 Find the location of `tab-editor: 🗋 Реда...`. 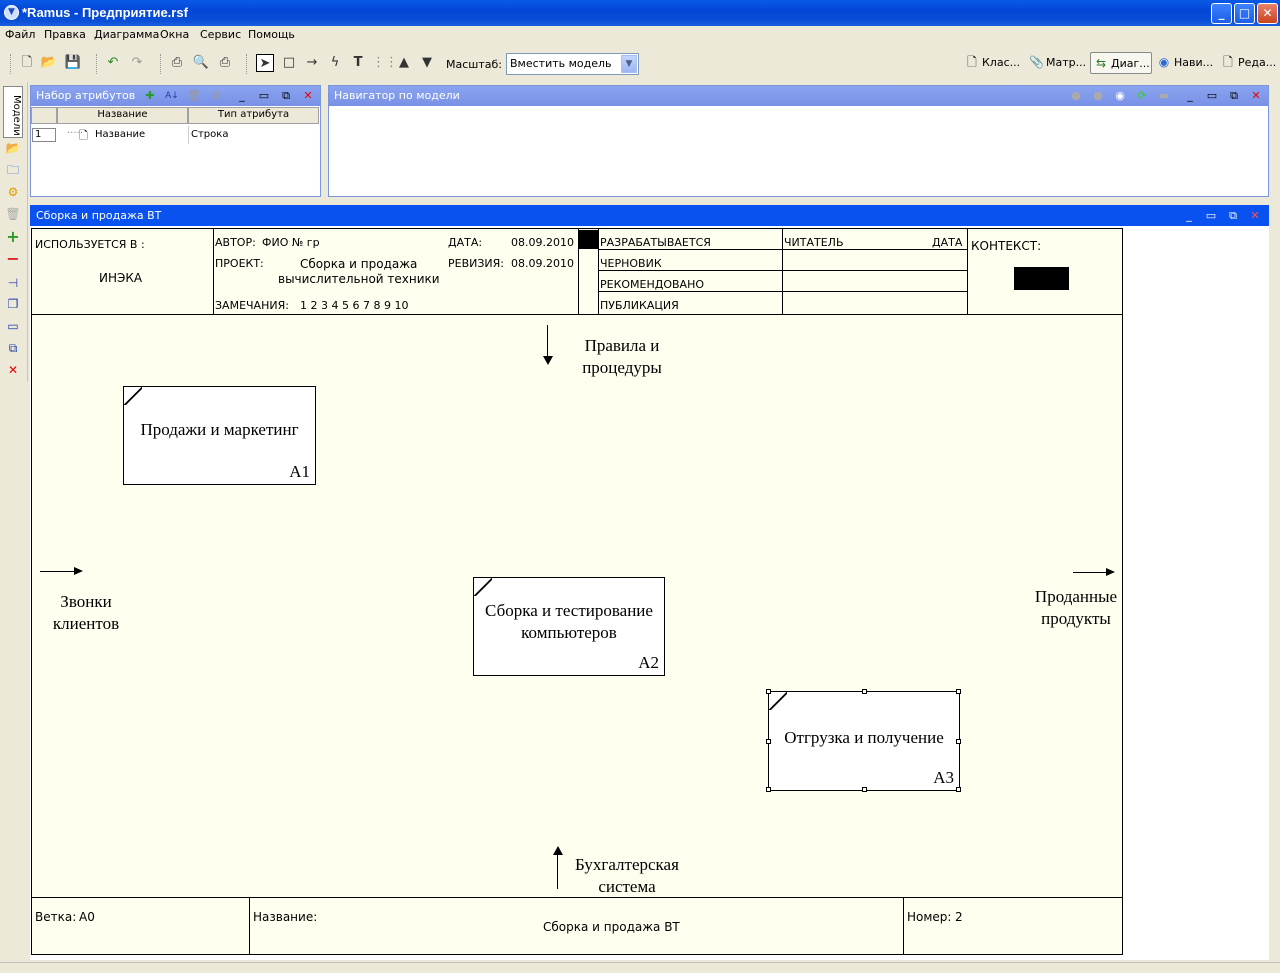

tab-editor: 🗋 Реда... is located at coordinates (1248, 63).